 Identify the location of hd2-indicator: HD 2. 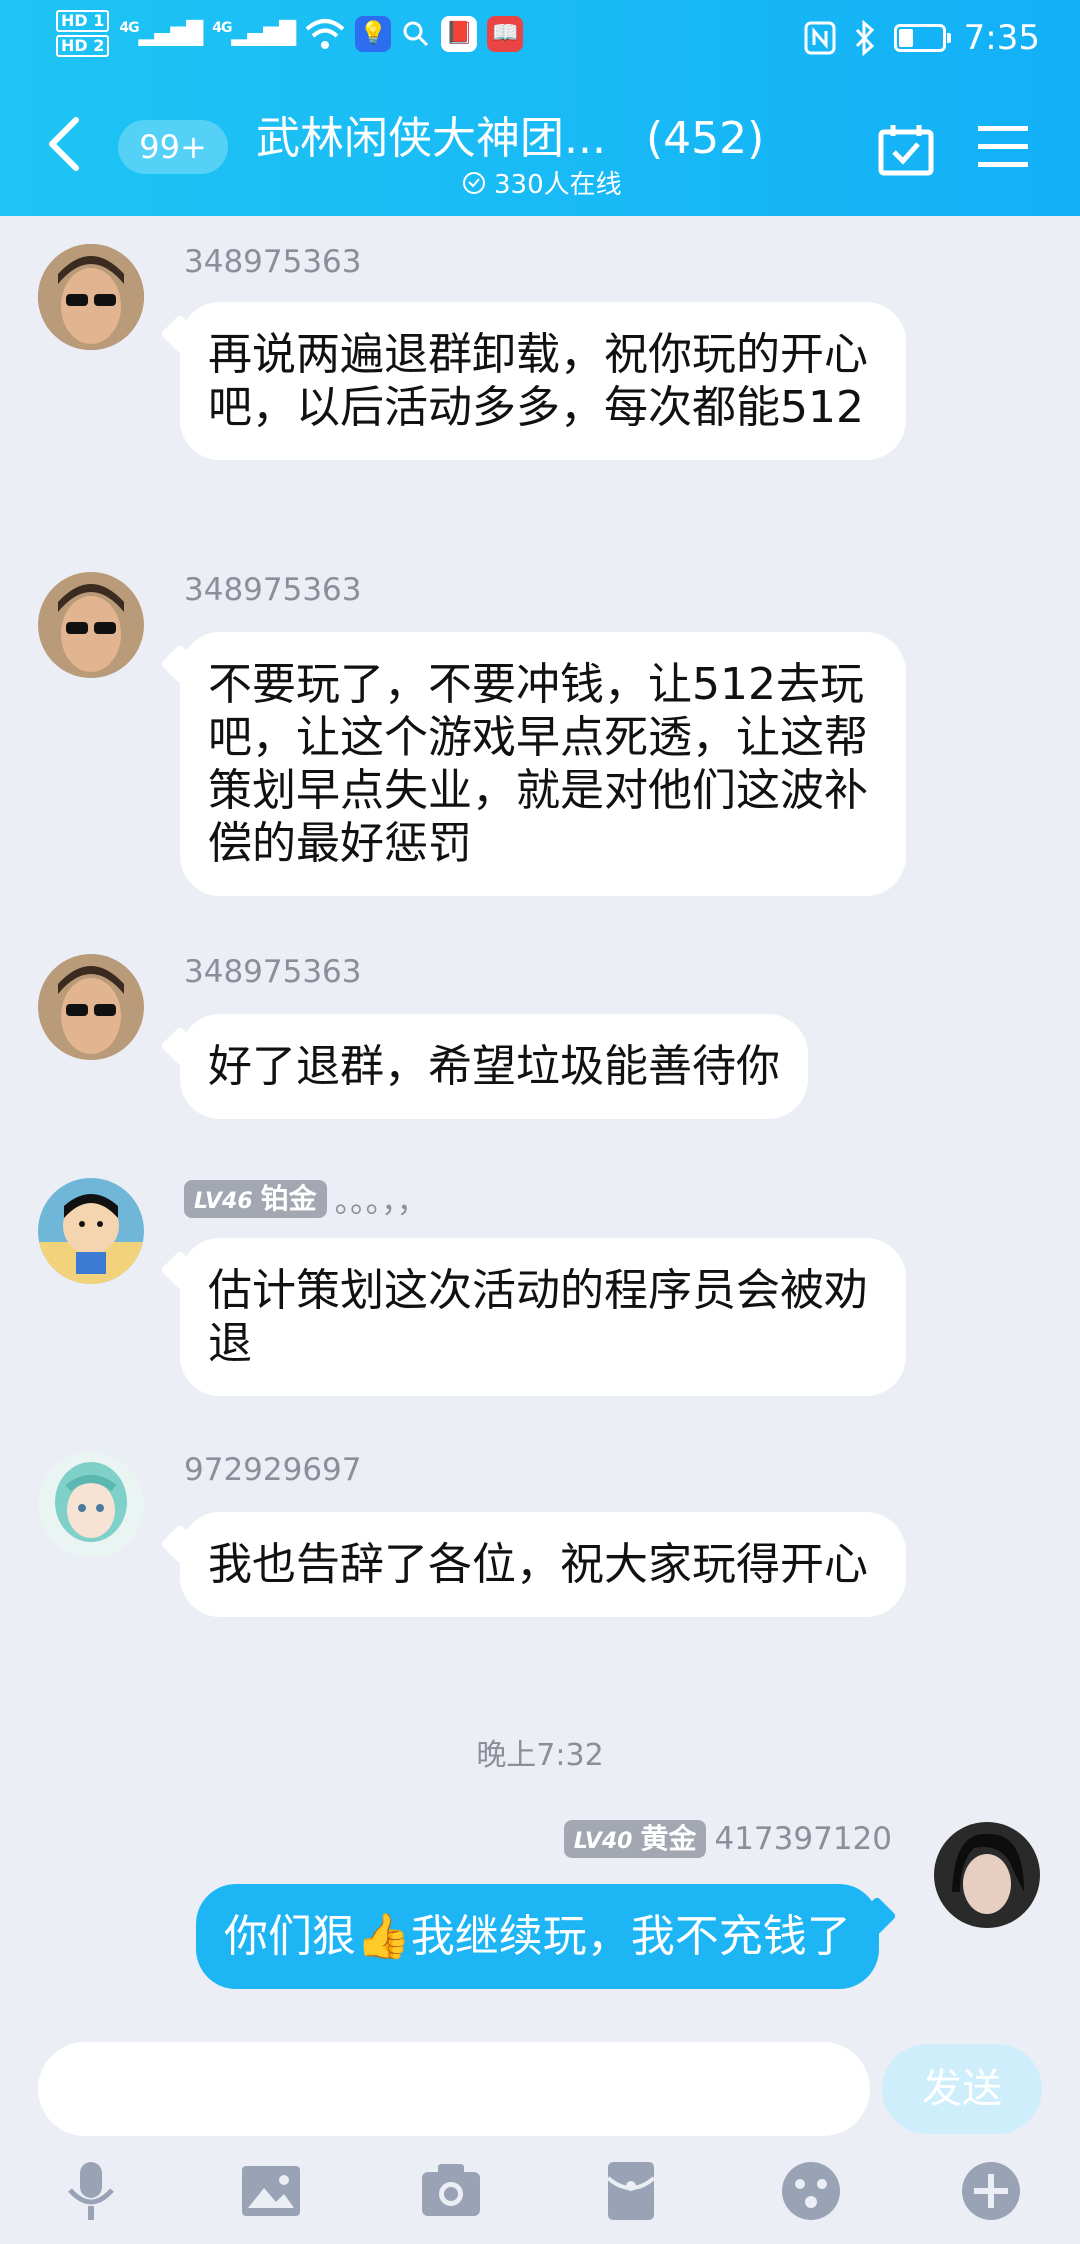
(83, 46).